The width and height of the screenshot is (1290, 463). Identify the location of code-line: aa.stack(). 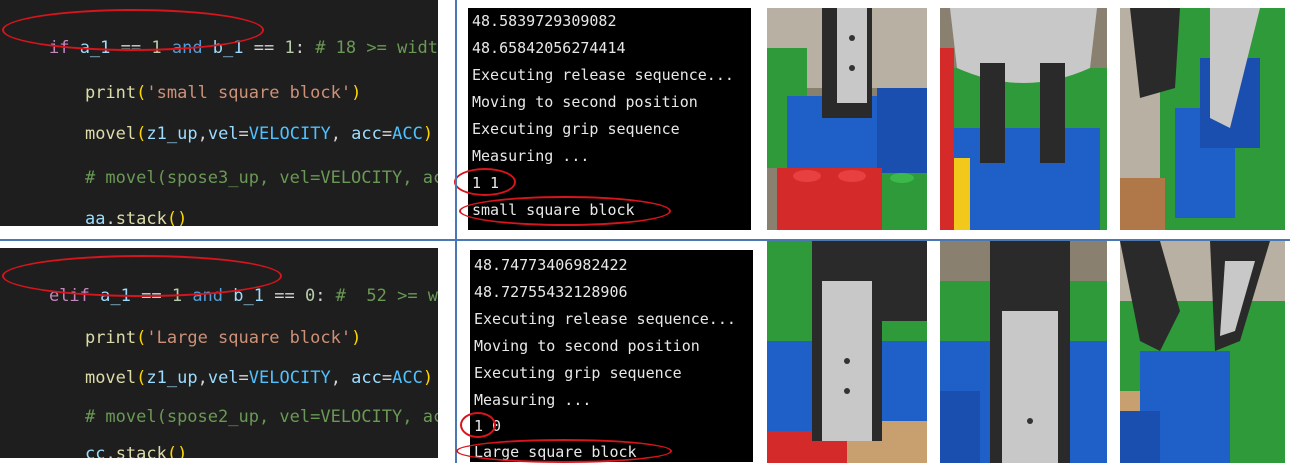
(136, 217).